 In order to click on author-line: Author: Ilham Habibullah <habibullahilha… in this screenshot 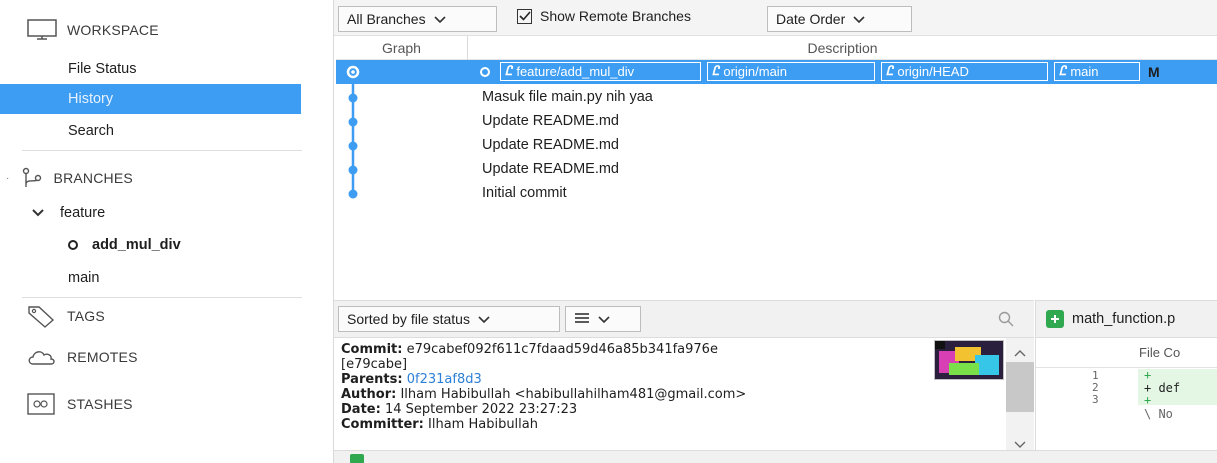, I will do `click(544, 394)`.